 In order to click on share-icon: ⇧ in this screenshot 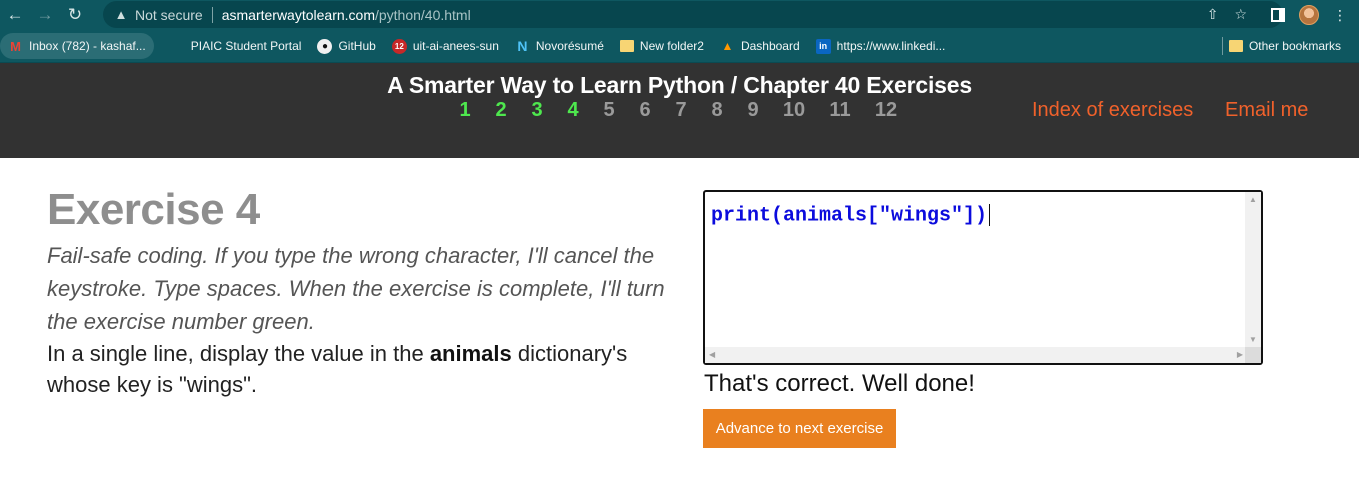, I will do `click(1213, 14)`.